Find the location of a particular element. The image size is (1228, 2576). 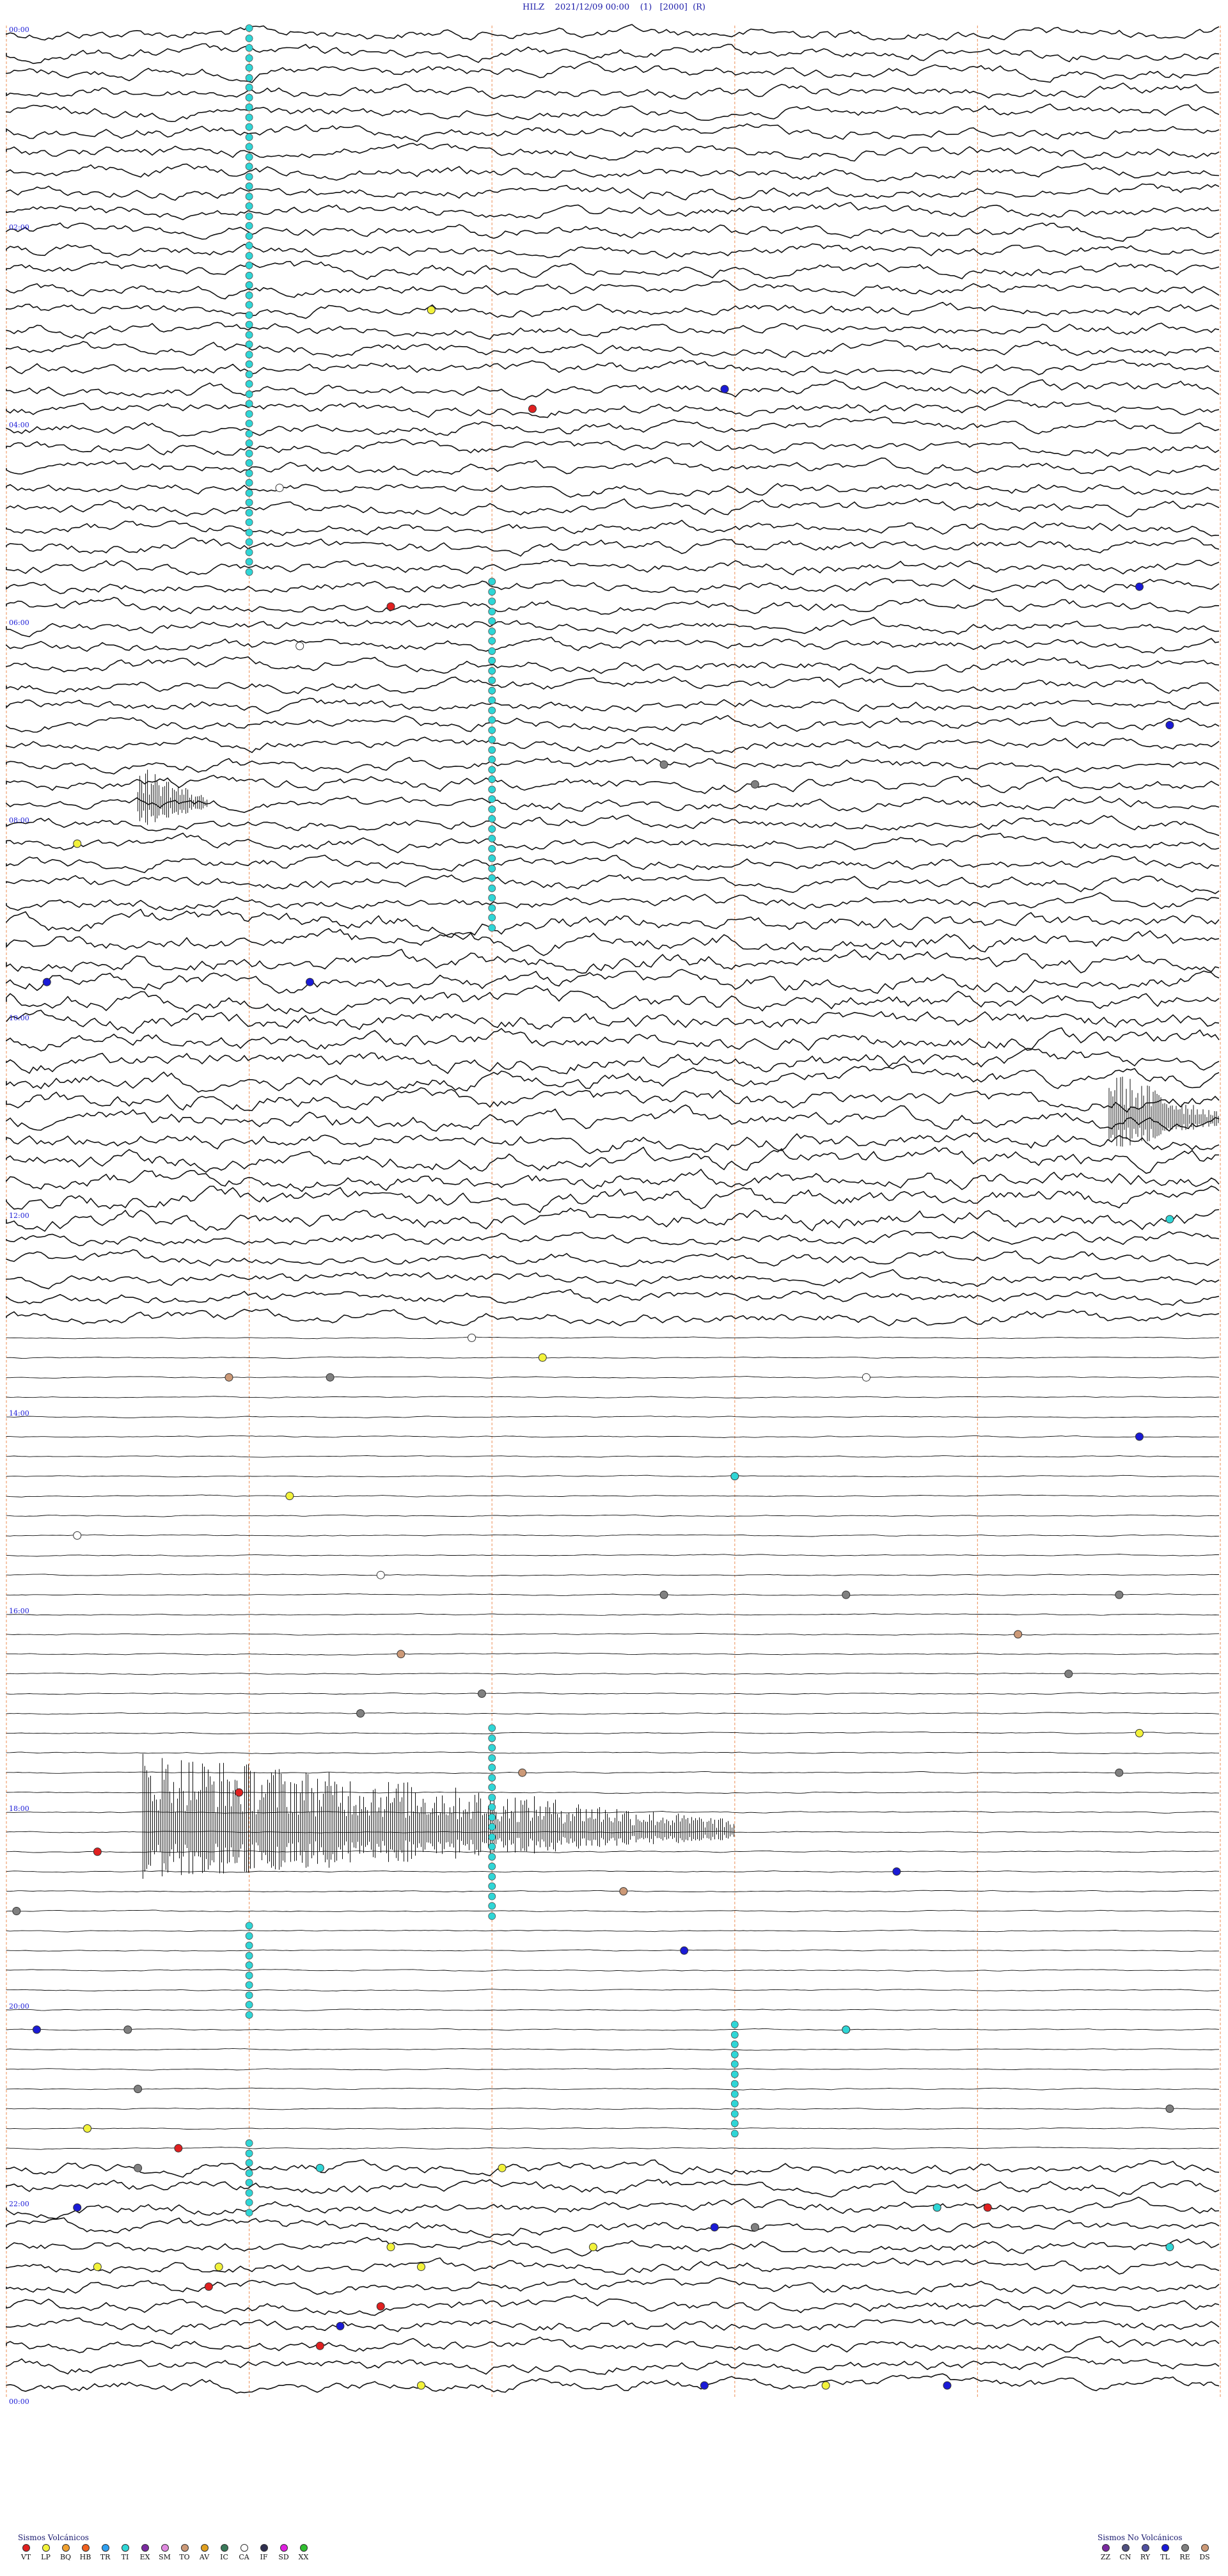

legend-nonvolcanic-zz: ZZ is located at coordinates (1106, 2552).